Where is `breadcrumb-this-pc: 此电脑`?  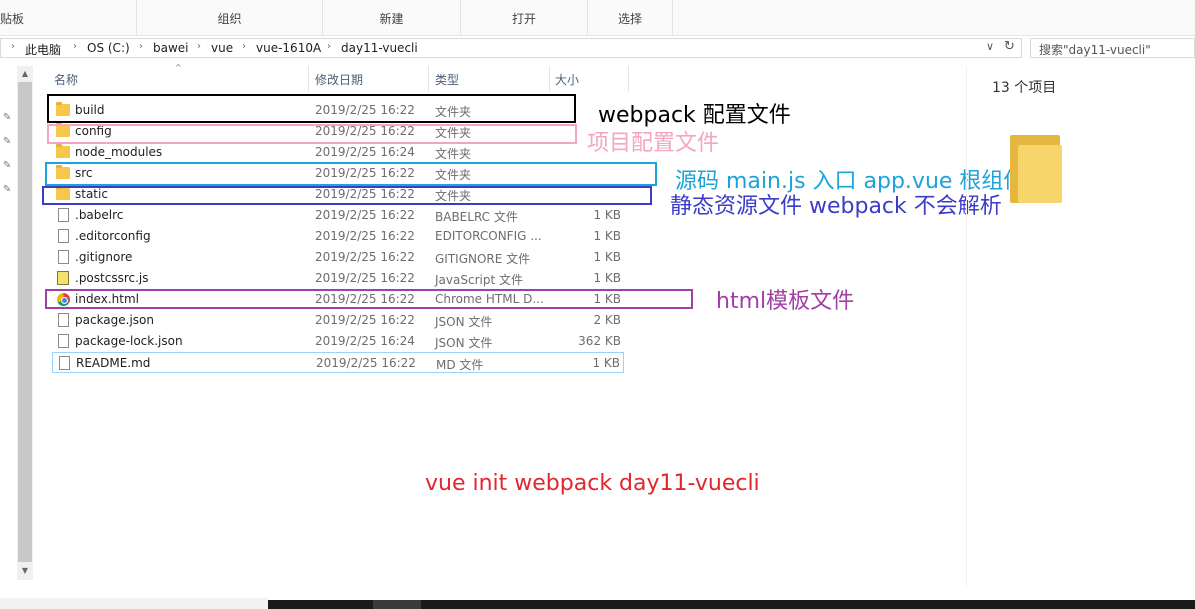
breadcrumb-this-pc: 此电脑 is located at coordinates (43, 49).